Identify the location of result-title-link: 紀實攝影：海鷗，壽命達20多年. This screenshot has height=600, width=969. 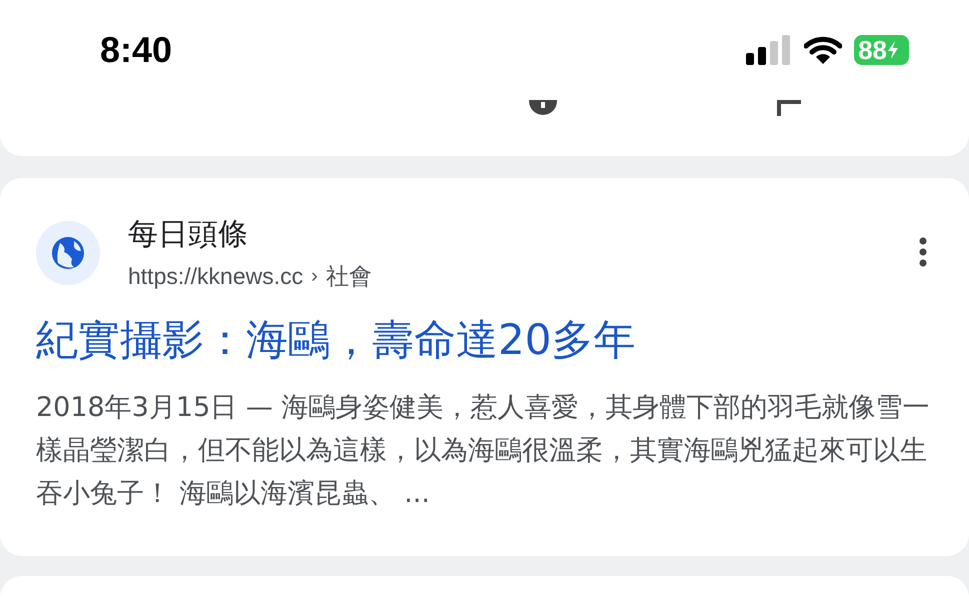
(484, 340).